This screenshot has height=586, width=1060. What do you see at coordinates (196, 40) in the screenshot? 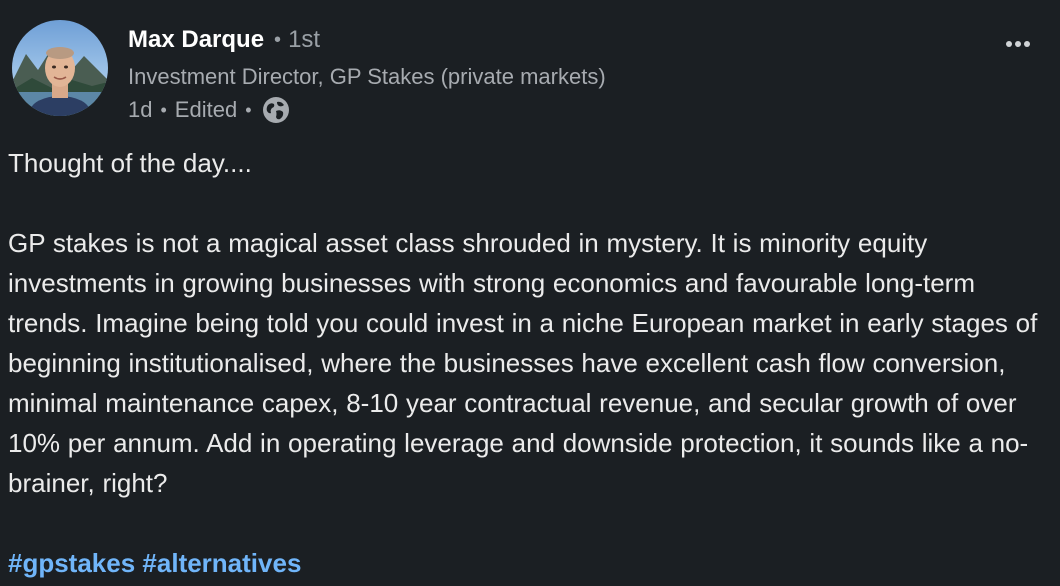
I see `author-name: Max Darque` at bounding box center [196, 40].